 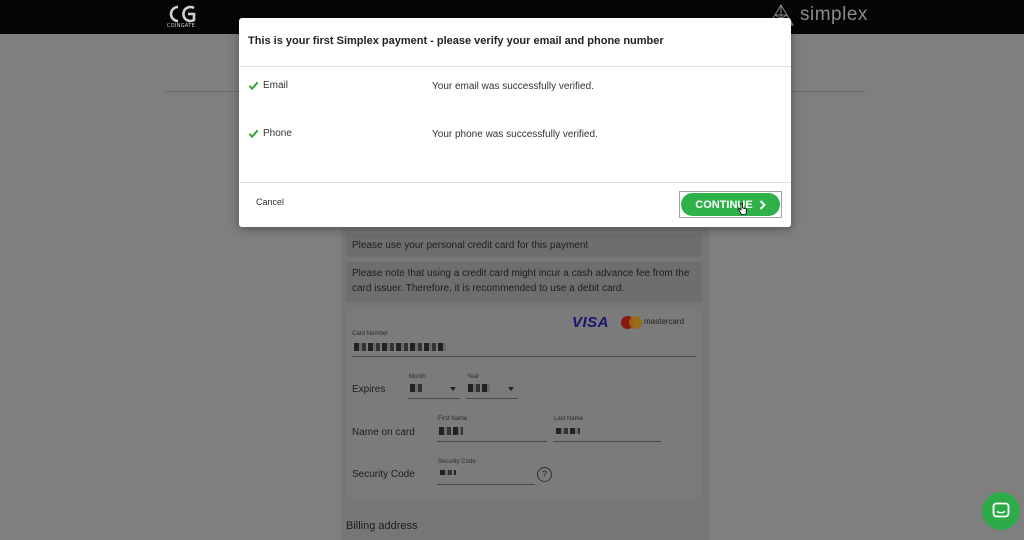 I want to click on email-row-label: Email, so click(x=268, y=85).